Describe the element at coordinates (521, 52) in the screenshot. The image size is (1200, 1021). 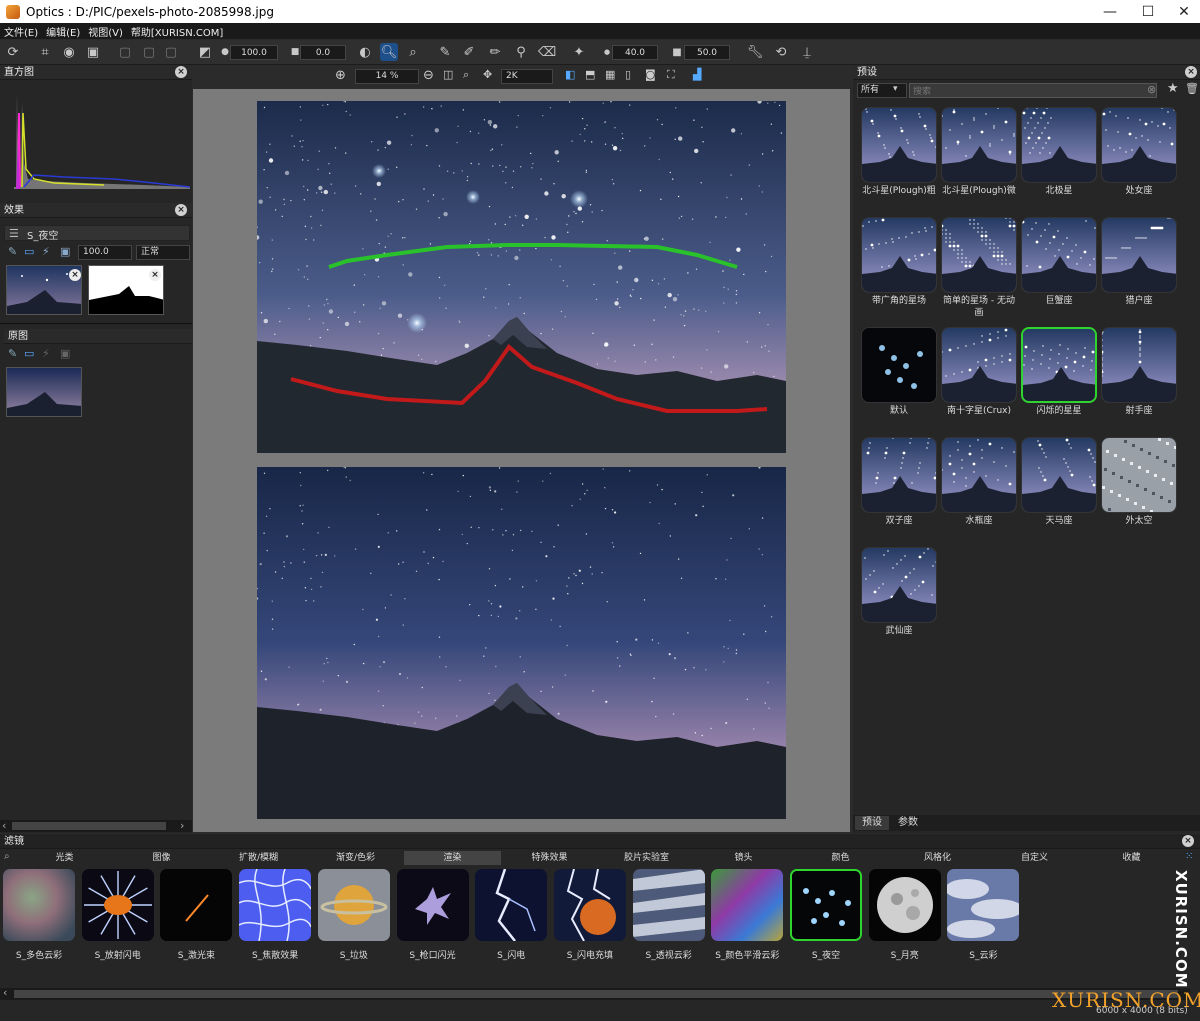
I see `dropper-icon: ⚲` at that location.